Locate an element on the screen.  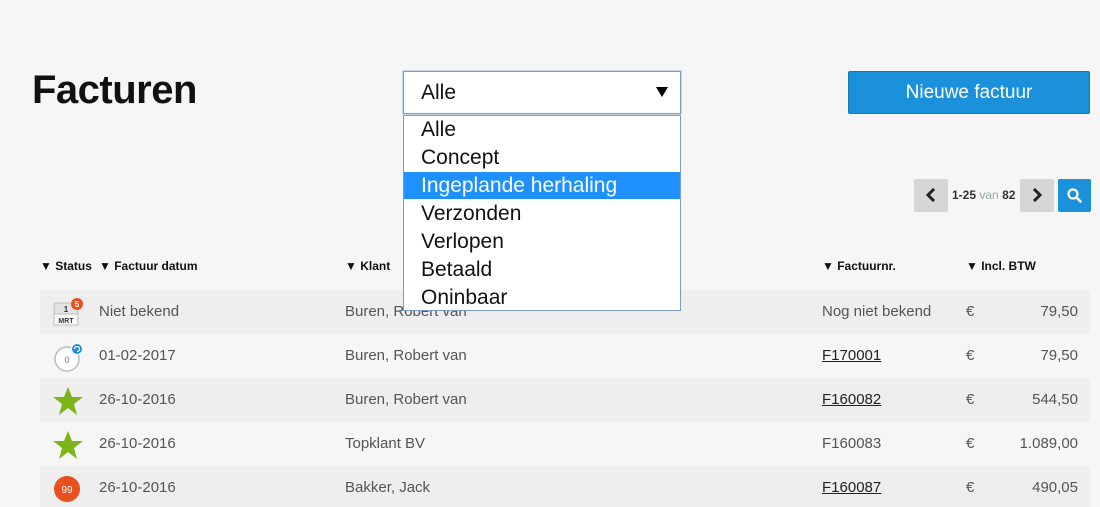
filter-option-verlopen: Verlopen is located at coordinates (542, 241).